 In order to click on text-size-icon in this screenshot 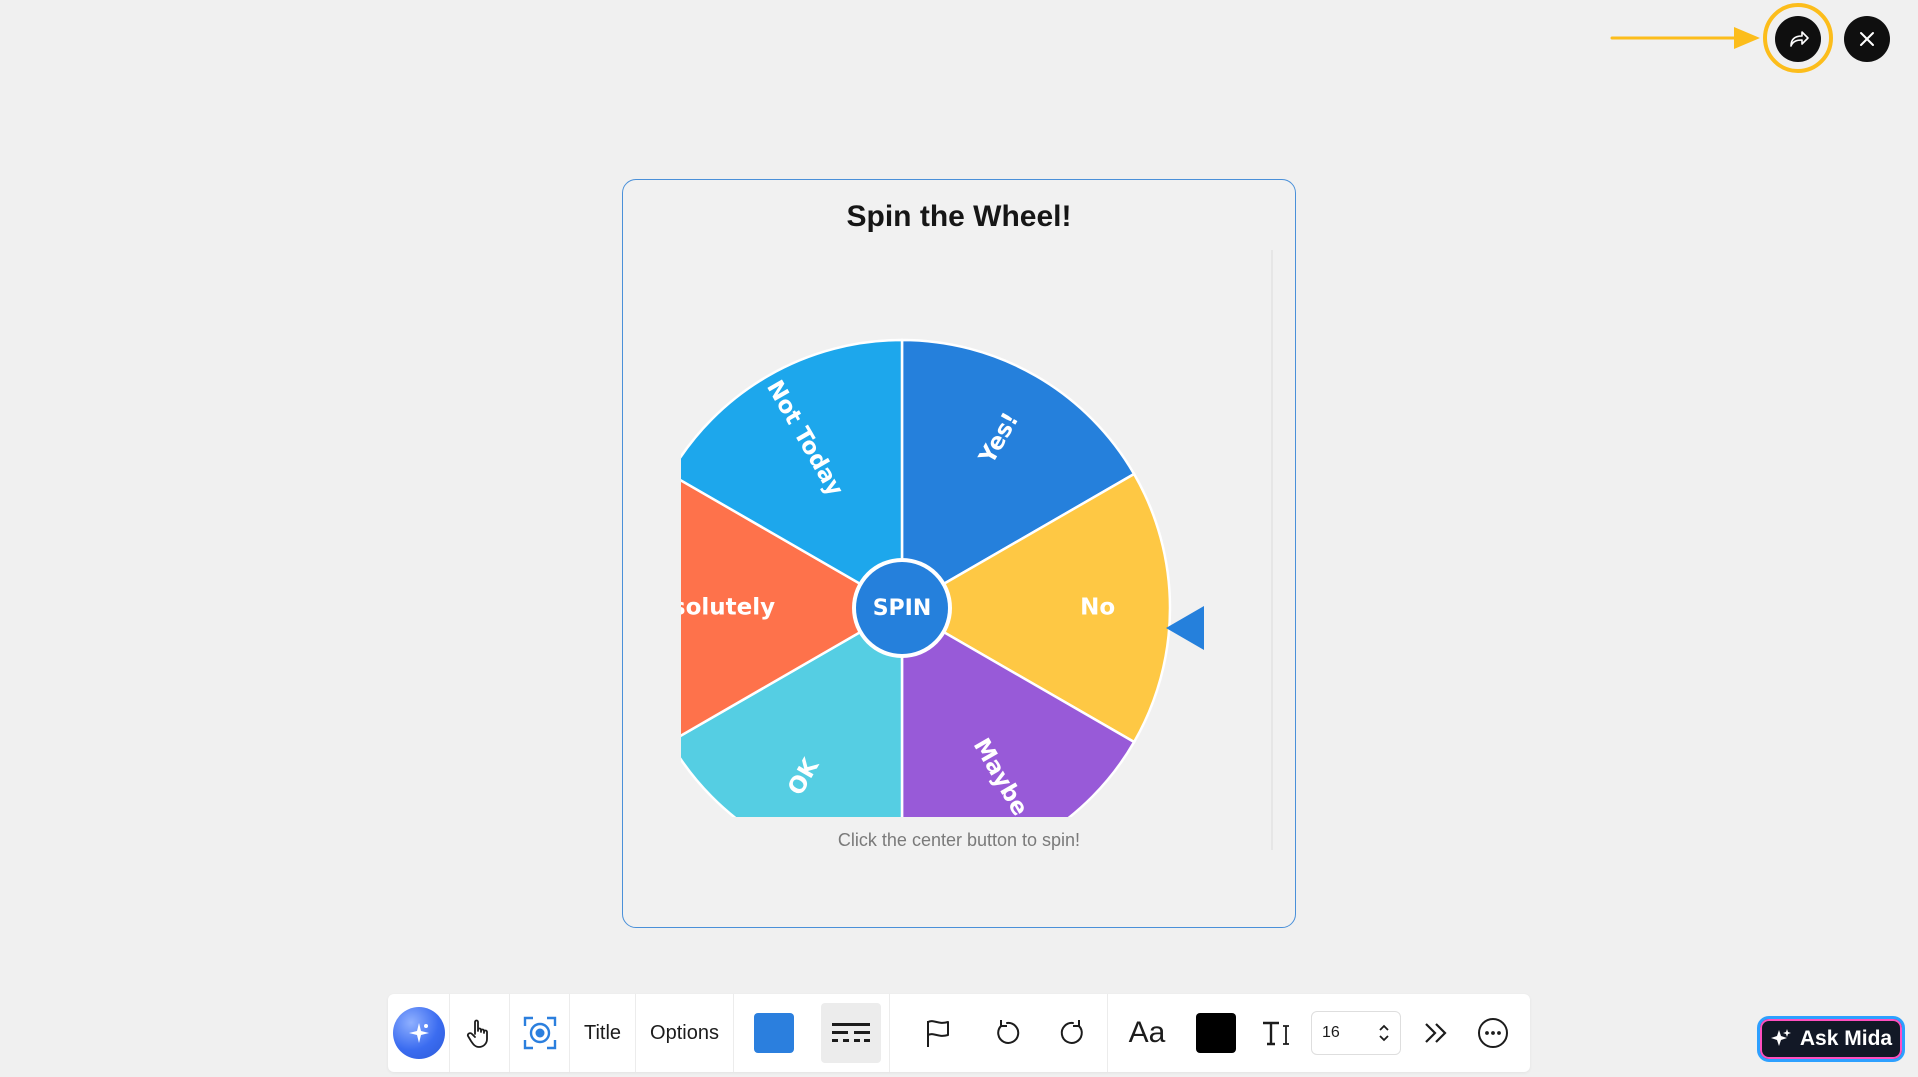, I will do `click(1275, 1033)`.